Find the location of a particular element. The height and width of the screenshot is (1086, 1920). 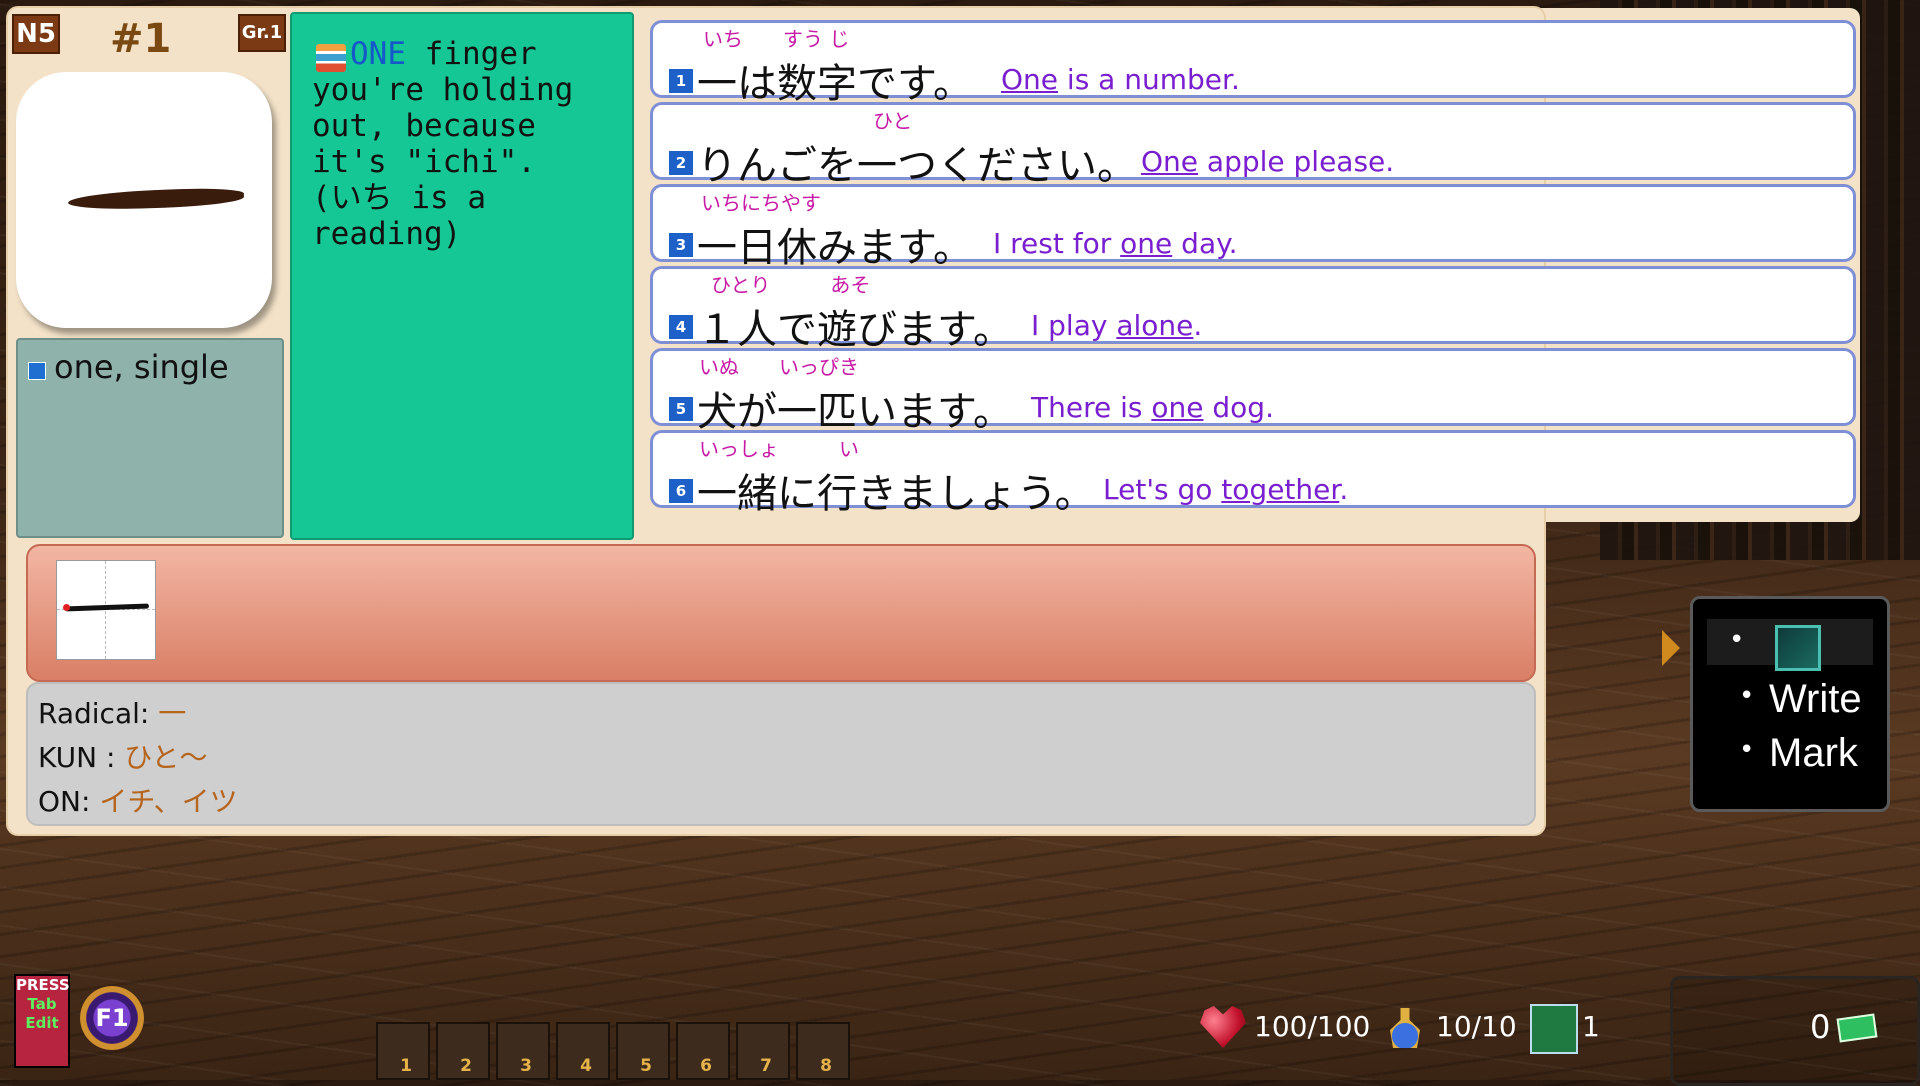

on-row: ON: イチ、イツ is located at coordinates (138, 801).